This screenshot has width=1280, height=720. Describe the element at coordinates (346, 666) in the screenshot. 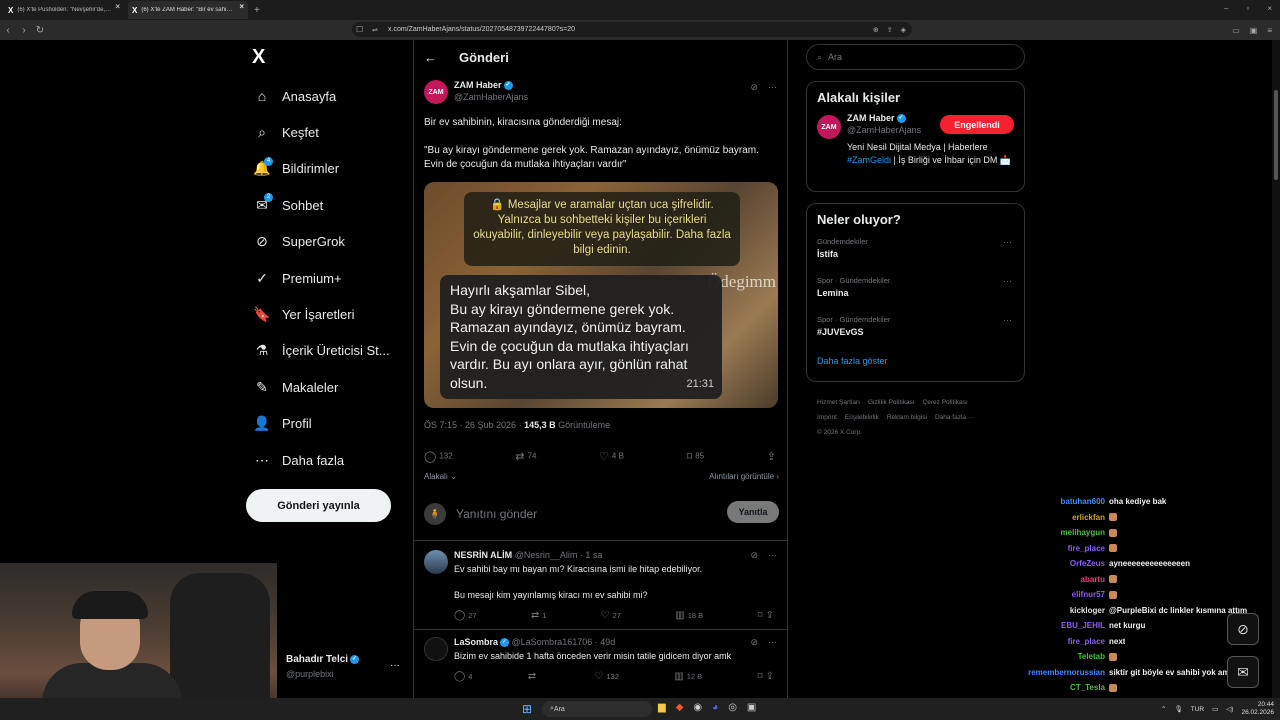

I see `account-switcher: Bahadır Telci ✓ @purplebixi ···` at that location.